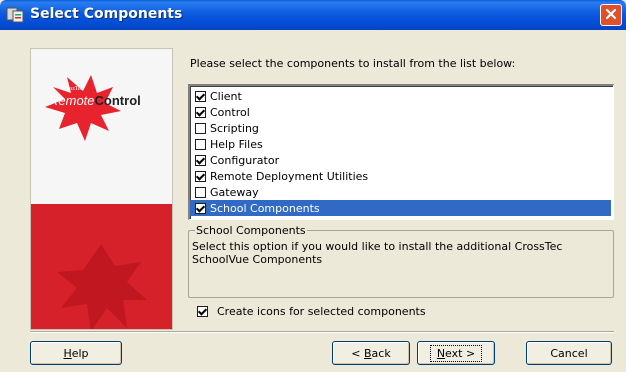 The height and width of the screenshot is (372, 626). Describe the element at coordinates (401, 192) in the screenshot. I see `list-item: Gateway` at that location.